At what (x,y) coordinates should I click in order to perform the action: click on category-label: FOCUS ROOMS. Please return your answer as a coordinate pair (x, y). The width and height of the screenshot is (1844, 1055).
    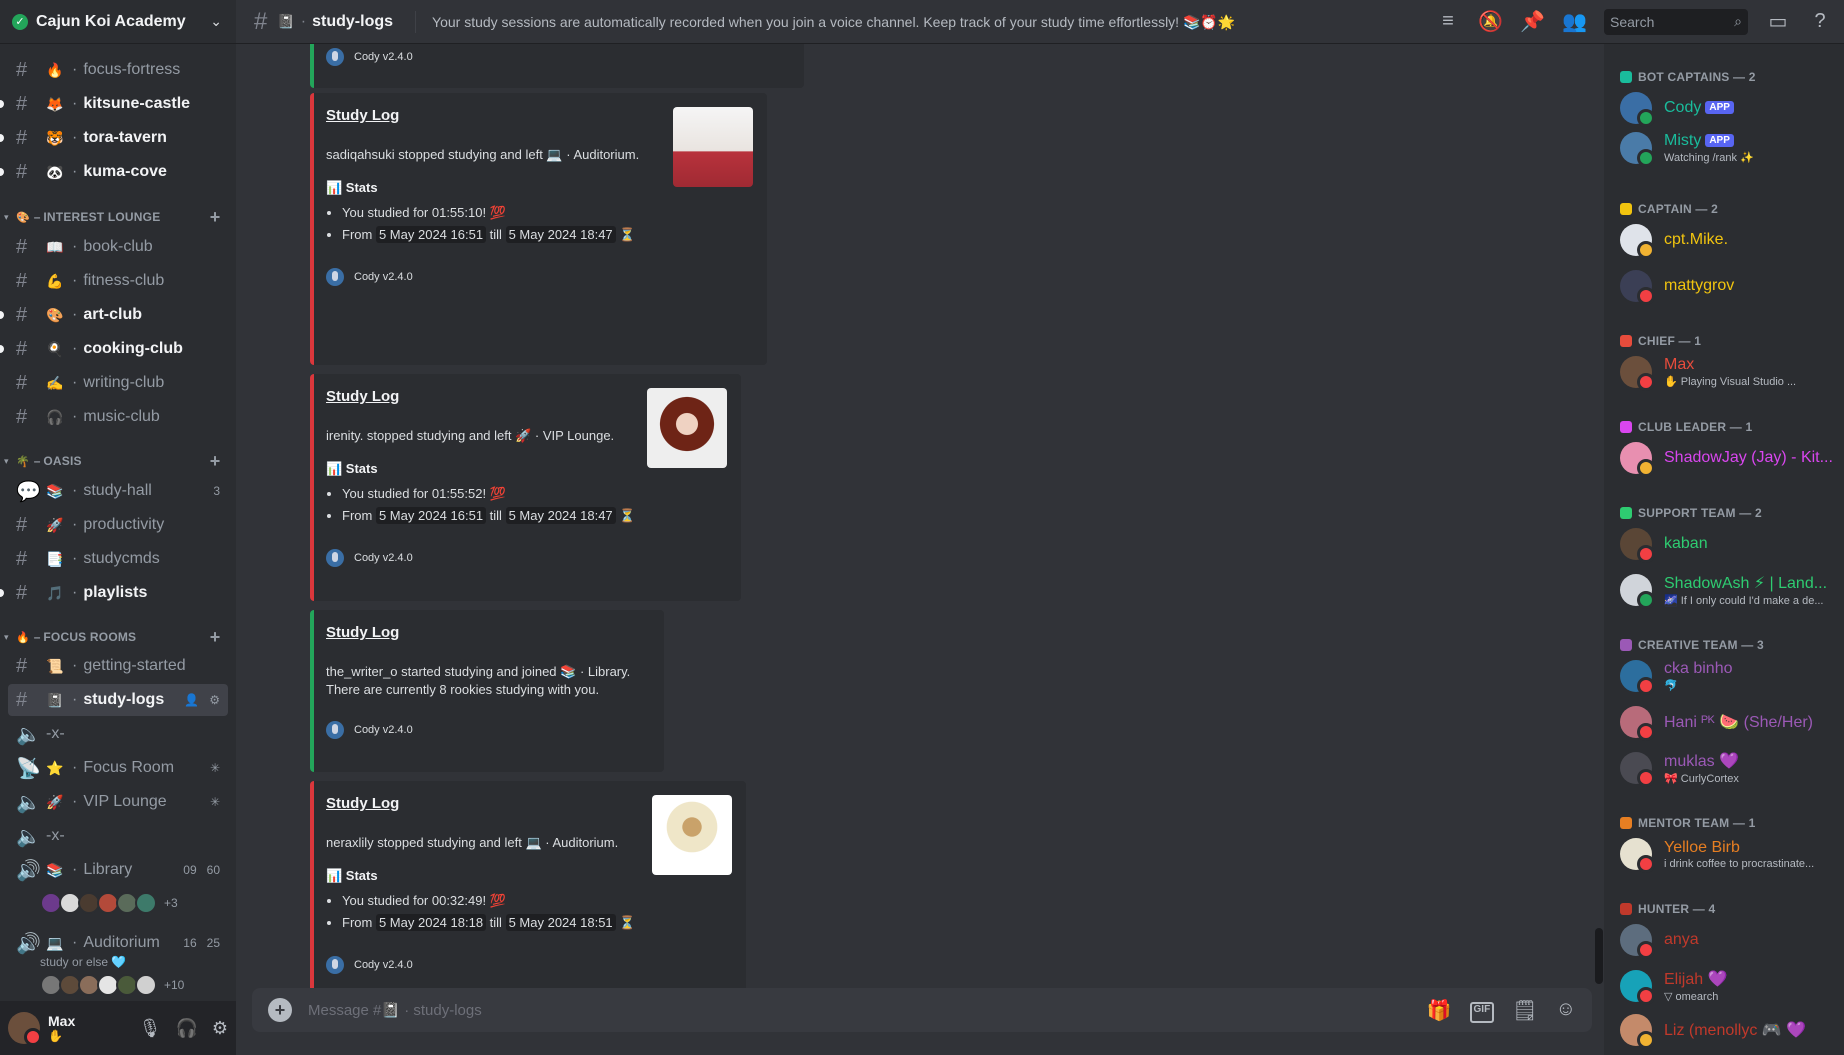
    Looking at the image, I should click on (90, 637).